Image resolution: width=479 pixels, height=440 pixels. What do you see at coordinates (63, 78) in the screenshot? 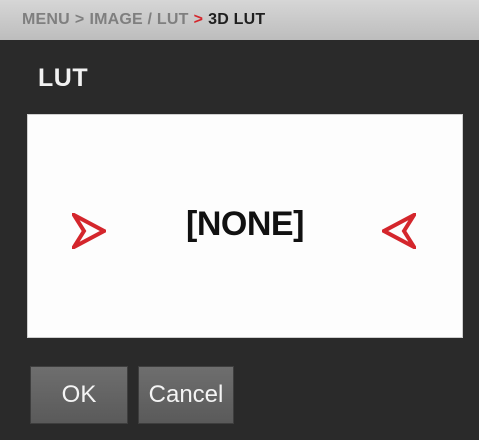
I see `page-title: LUT` at bounding box center [63, 78].